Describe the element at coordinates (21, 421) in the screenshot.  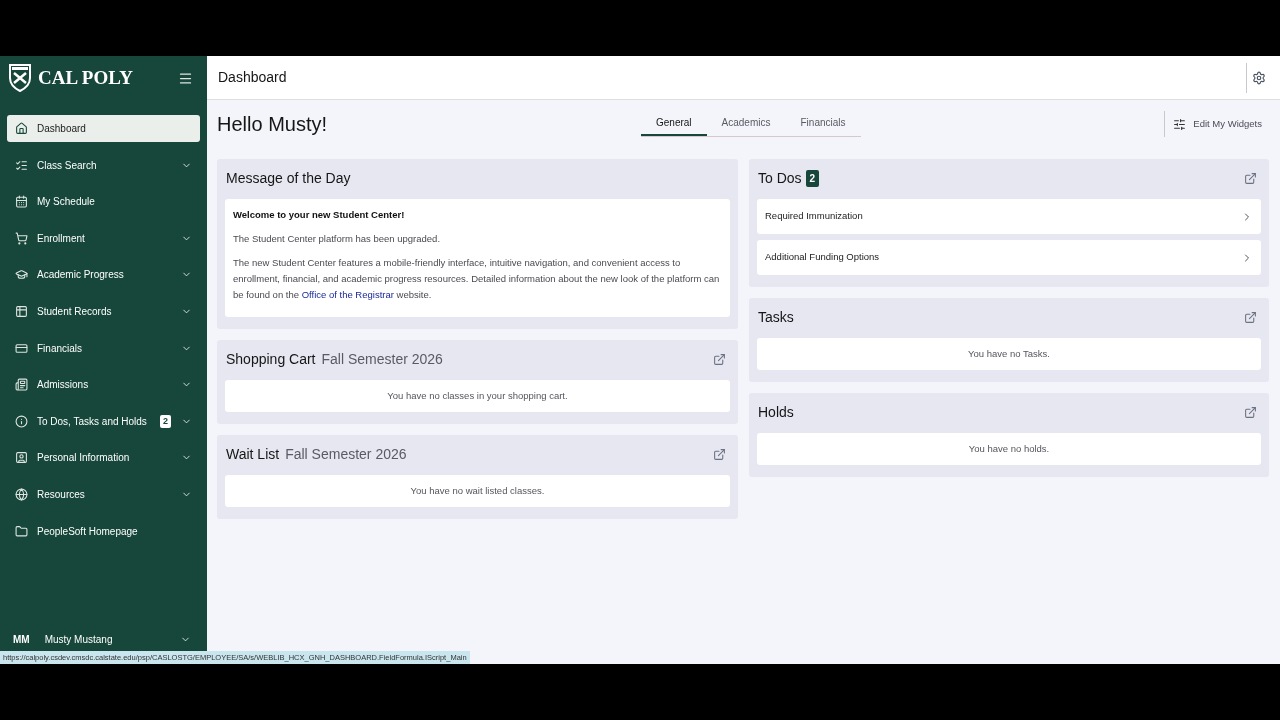
I see `info-icon` at that location.